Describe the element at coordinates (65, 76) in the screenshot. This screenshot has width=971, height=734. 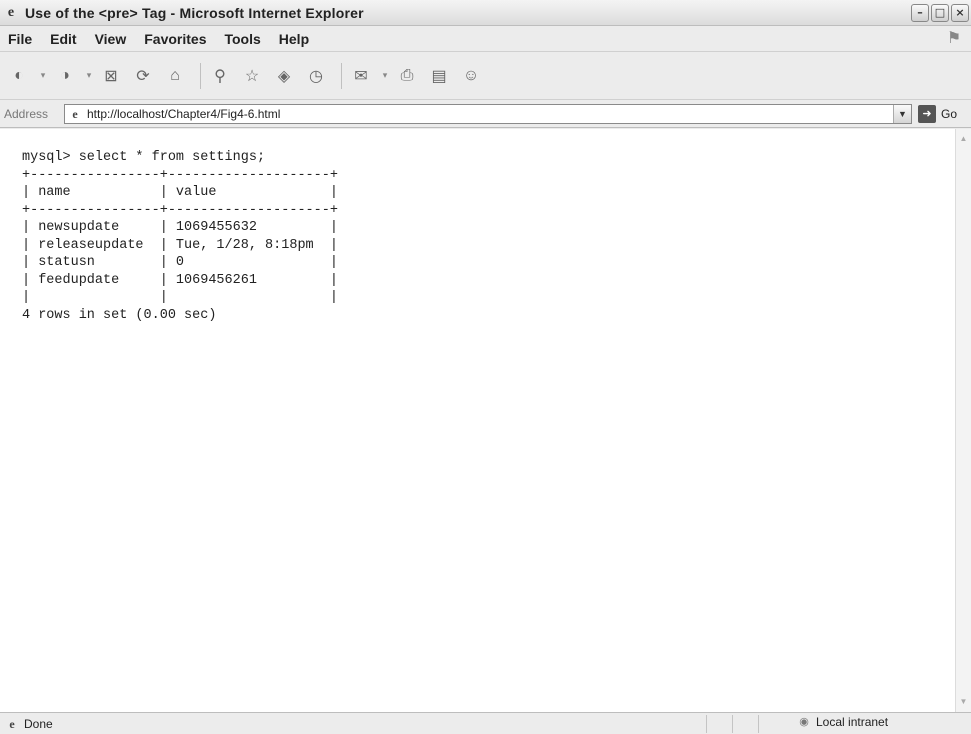
I see `forward-icon: ◑` at that location.